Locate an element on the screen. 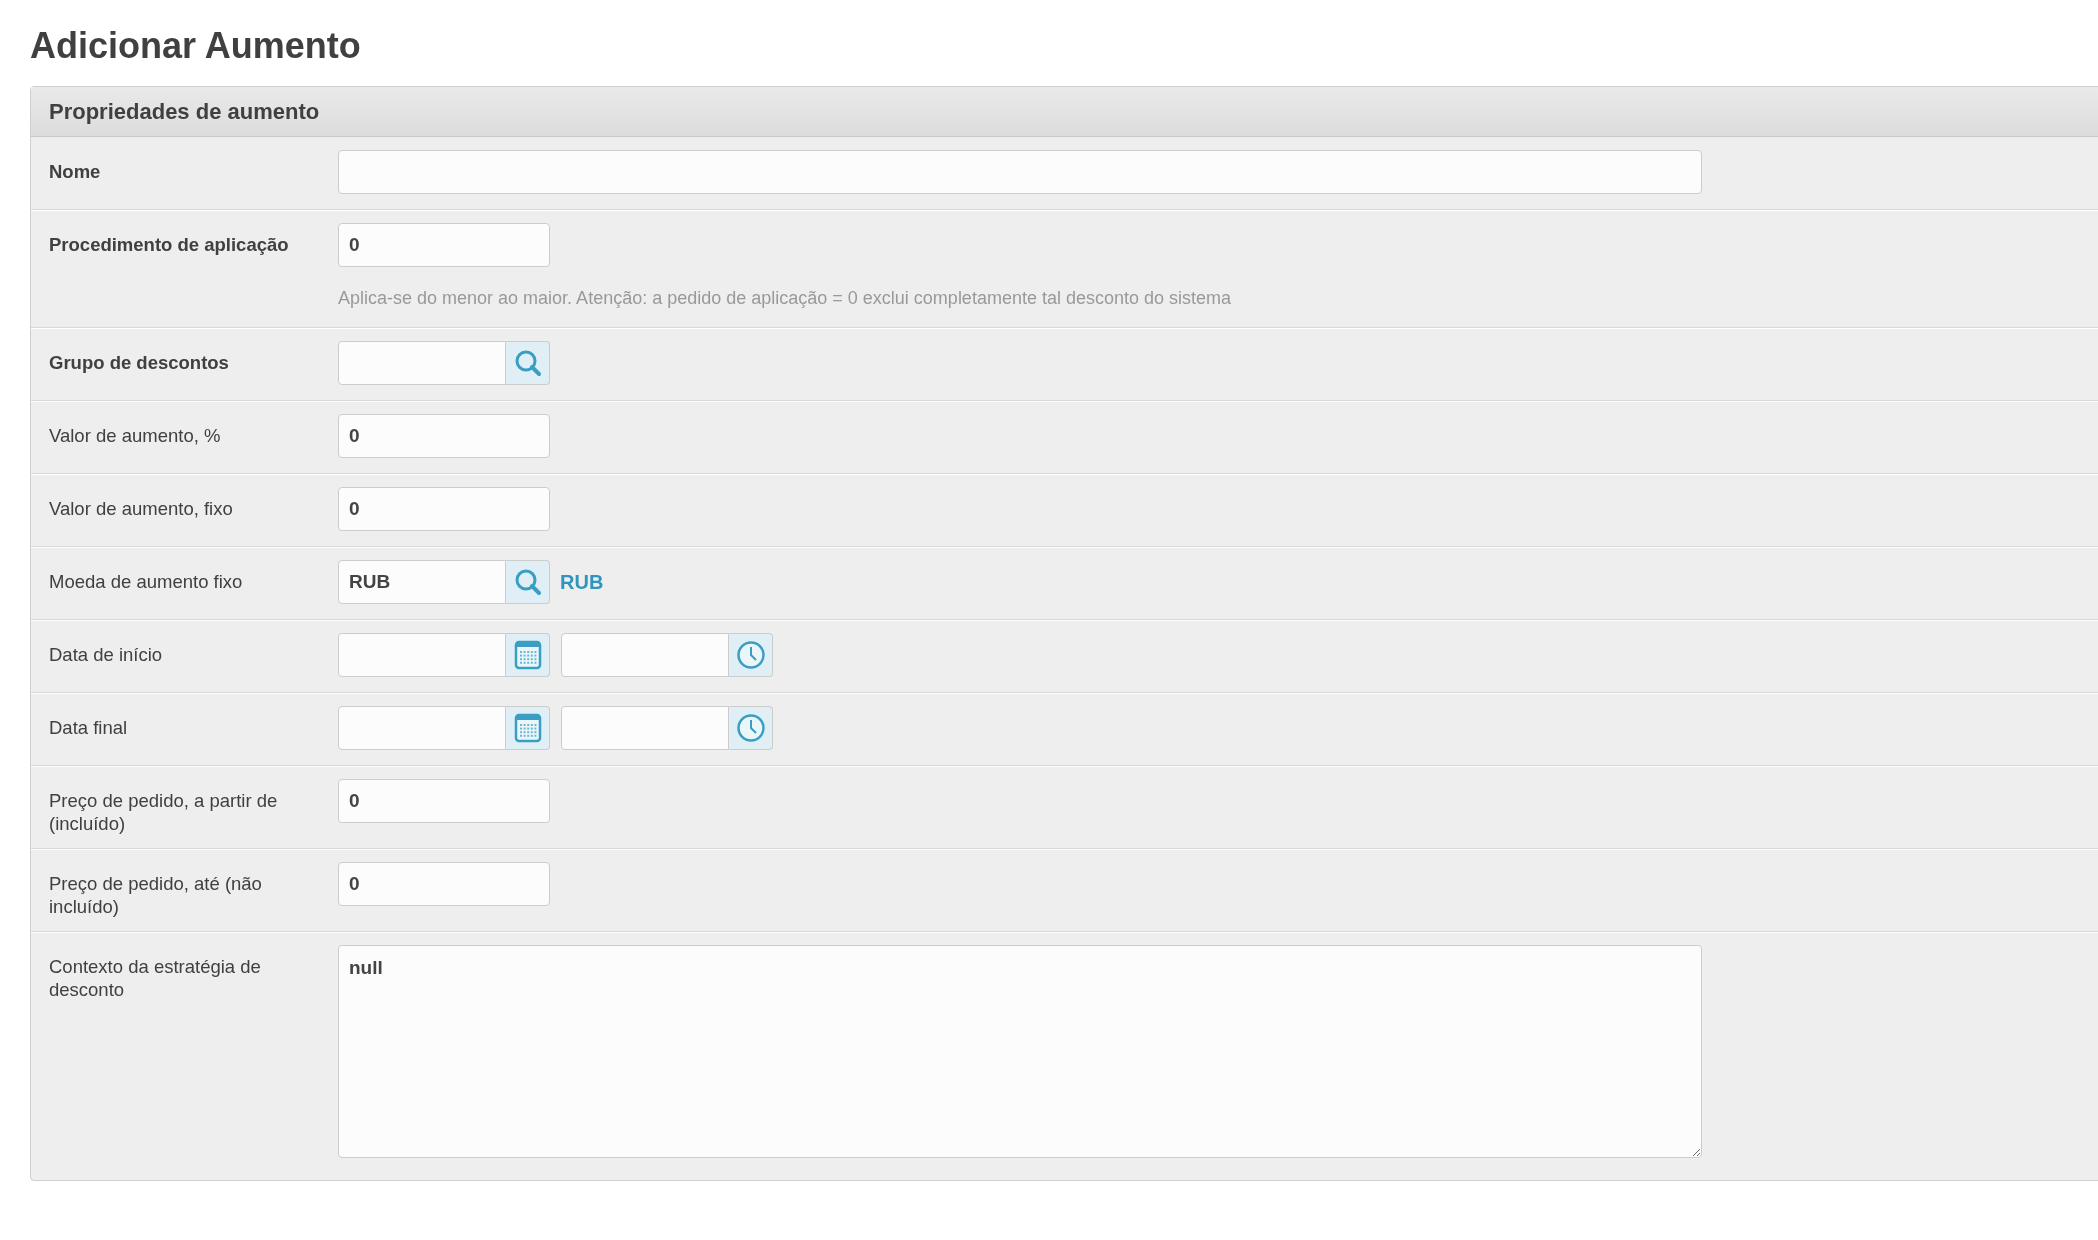  text-area: null is located at coordinates (1020, 1051).